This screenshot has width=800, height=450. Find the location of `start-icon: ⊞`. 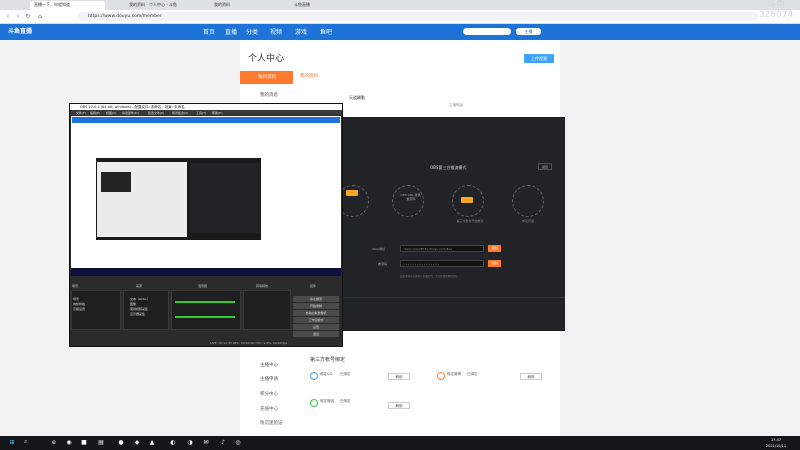

start-icon: ⊞ is located at coordinates (12, 443).